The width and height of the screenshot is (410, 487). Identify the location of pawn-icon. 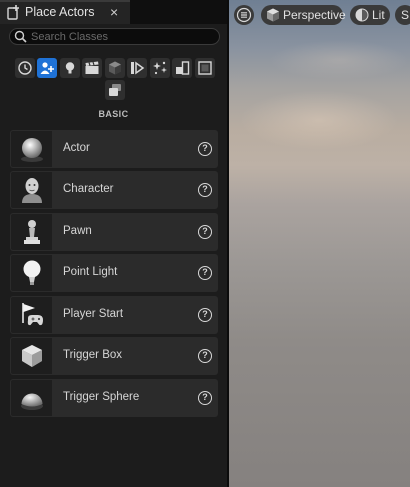
(32, 232).